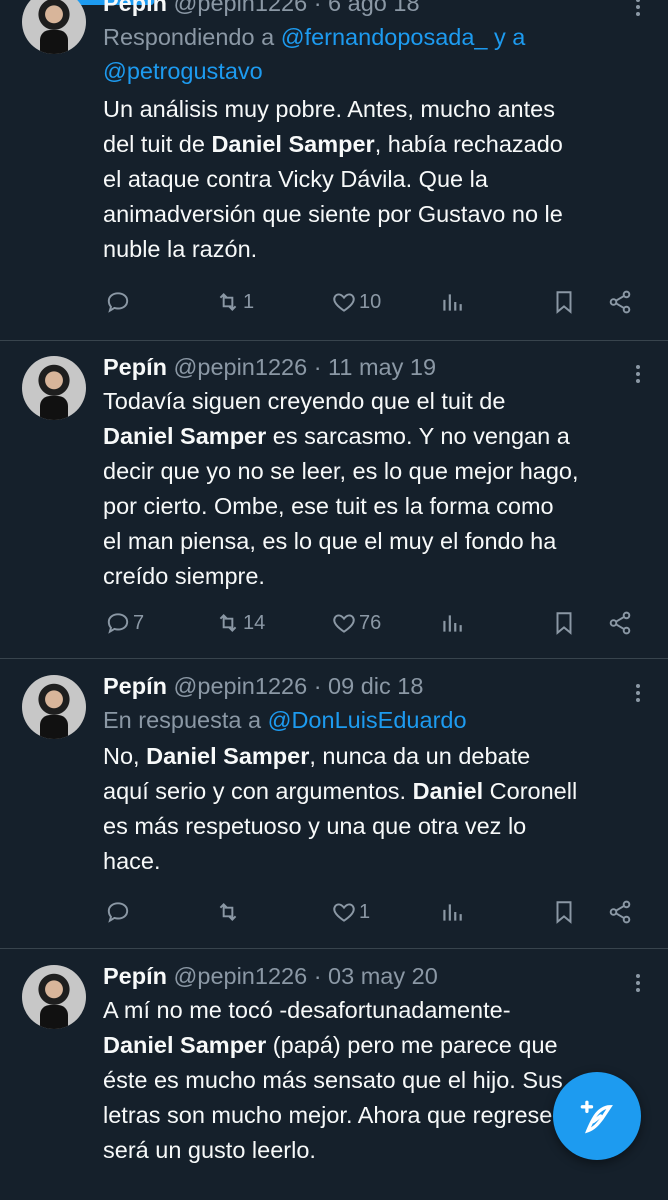  I want to click on retweet-button: 1, so click(234, 302).